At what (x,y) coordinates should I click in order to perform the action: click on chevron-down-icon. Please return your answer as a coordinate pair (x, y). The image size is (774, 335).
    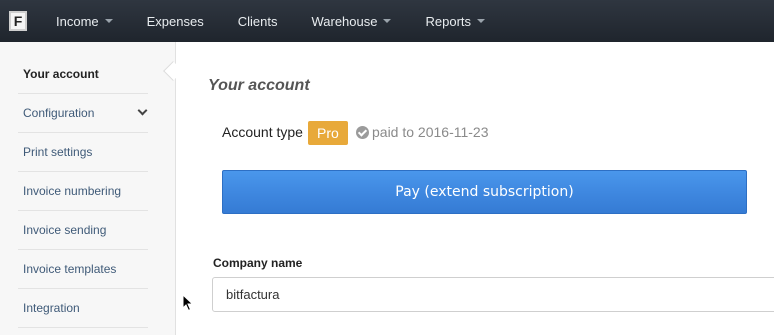
    Looking at the image, I should click on (142, 110).